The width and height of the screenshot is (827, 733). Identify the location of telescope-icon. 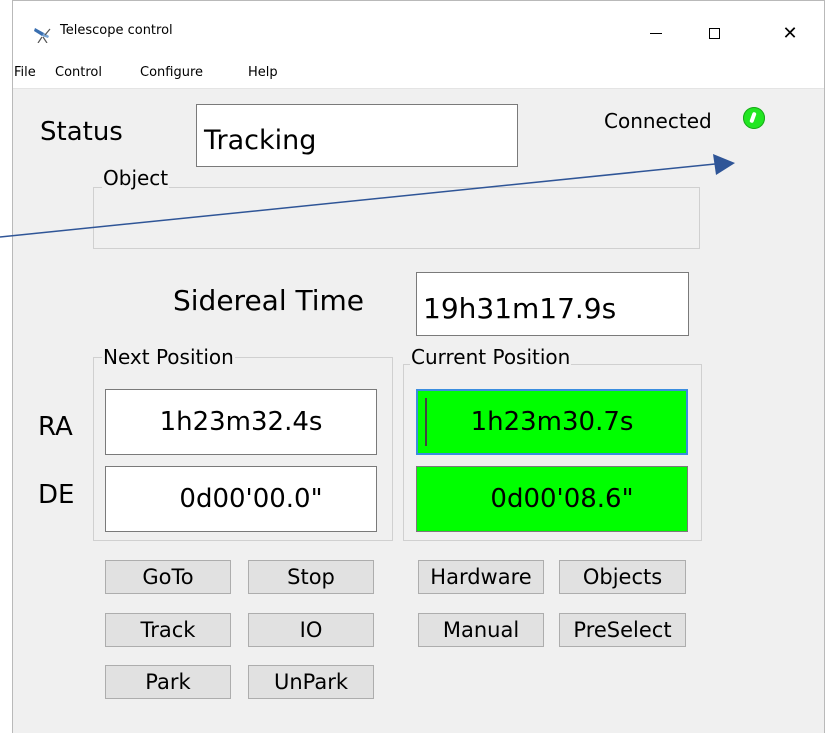
(42, 35).